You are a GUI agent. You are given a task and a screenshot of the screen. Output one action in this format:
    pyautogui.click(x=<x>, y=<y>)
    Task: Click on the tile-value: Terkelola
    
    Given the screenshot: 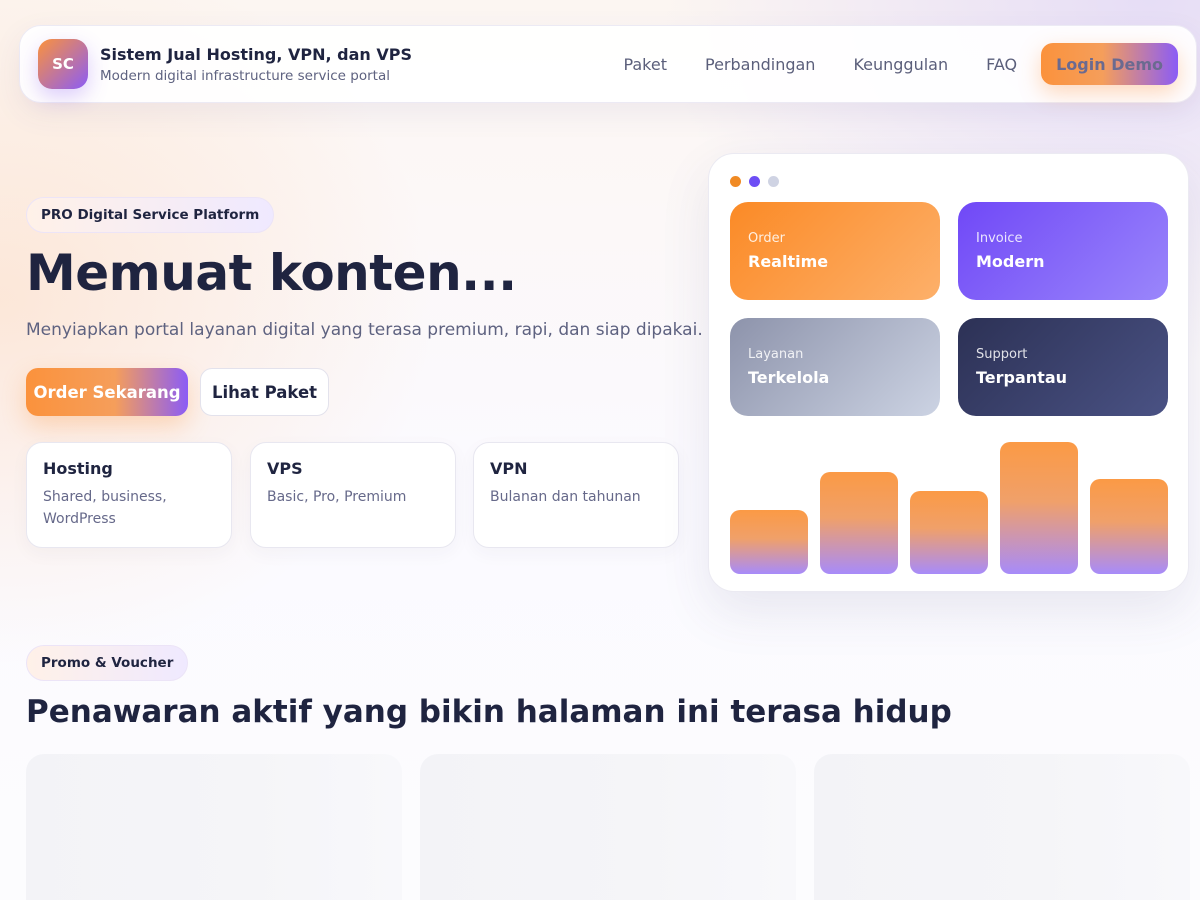 What is the action you would take?
    pyautogui.click(x=789, y=377)
    